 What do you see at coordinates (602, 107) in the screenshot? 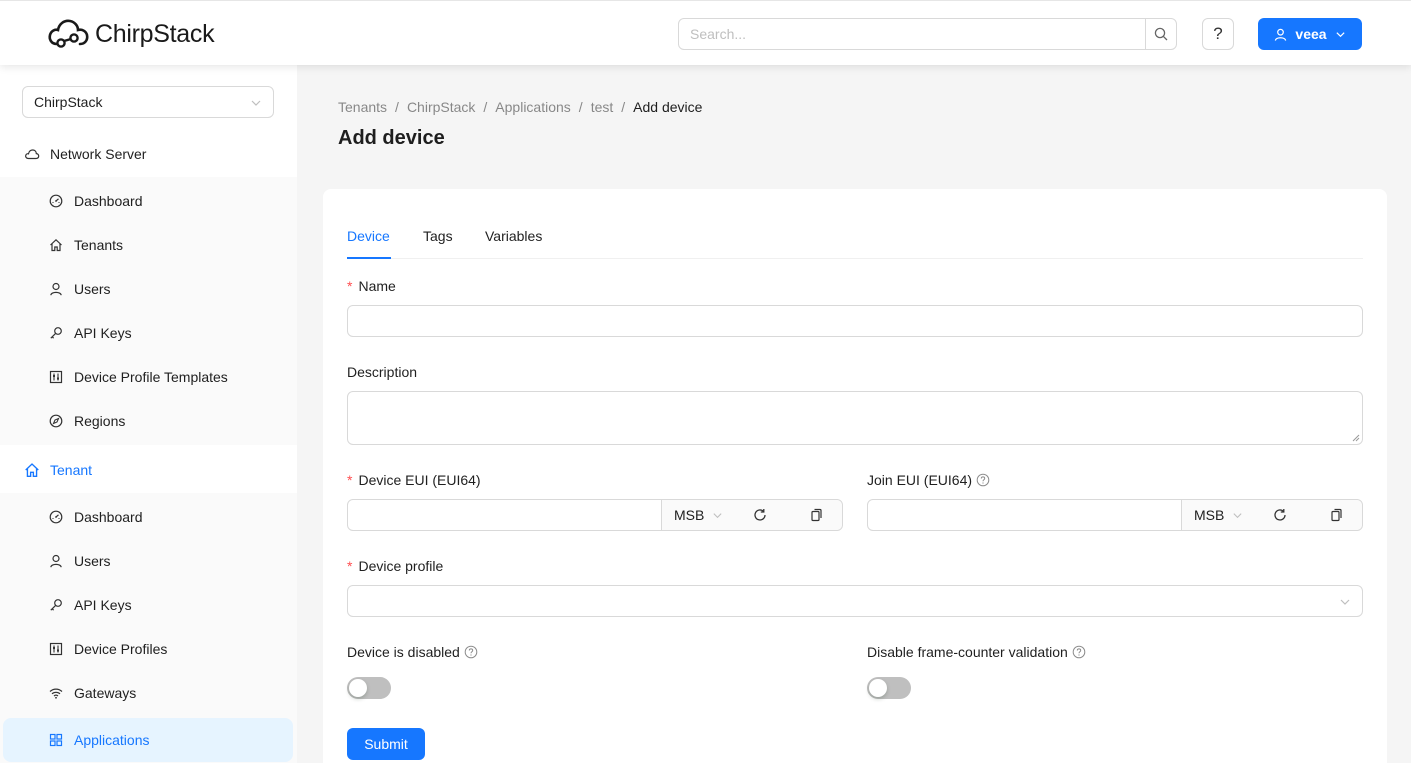
I see `breadcrumb-application: test` at bounding box center [602, 107].